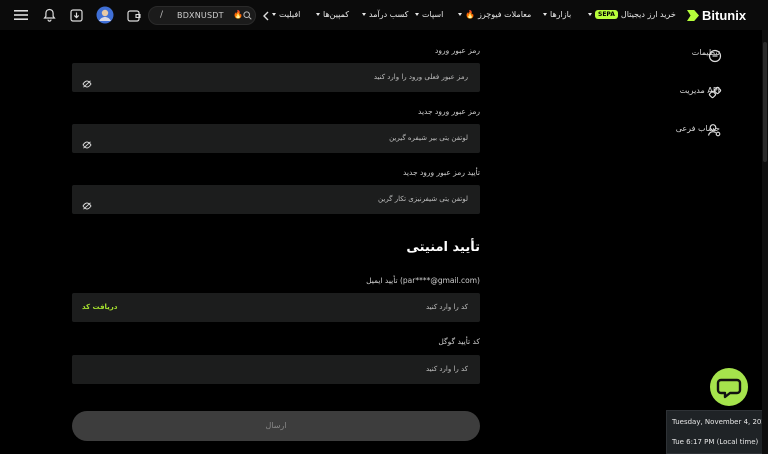 The height and width of the screenshot is (454, 768). What do you see at coordinates (162, 15) in the screenshot?
I see `search-shortcut-label: /` at bounding box center [162, 15].